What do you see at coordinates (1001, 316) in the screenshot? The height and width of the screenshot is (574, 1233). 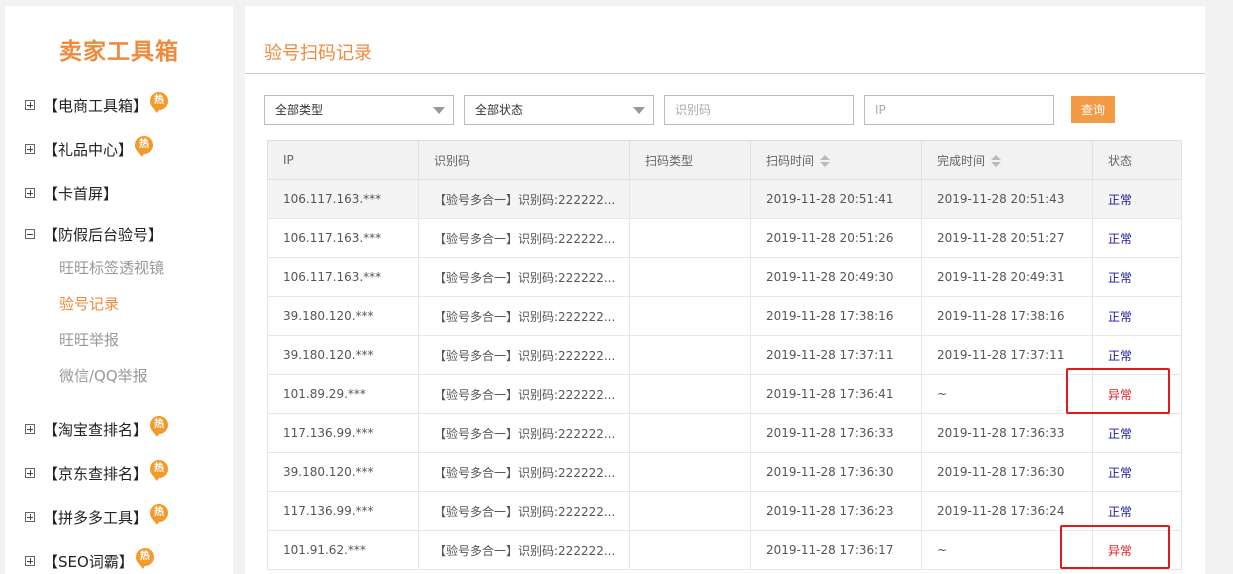 I see `cell-finish-time-text: 2019-11-28 17:38:16` at bounding box center [1001, 316].